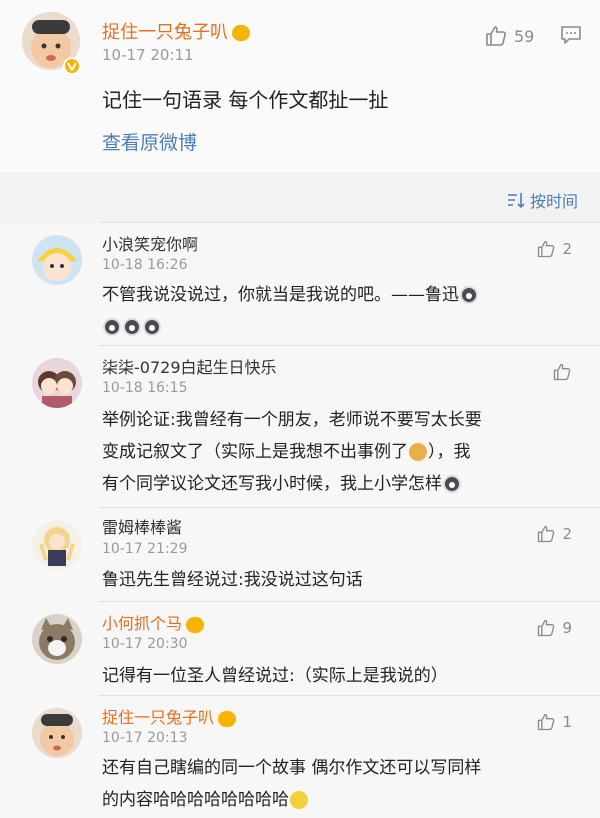 The width and height of the screenshot is (600, 818). I want to click on comment-like-button, so click(562, 372).